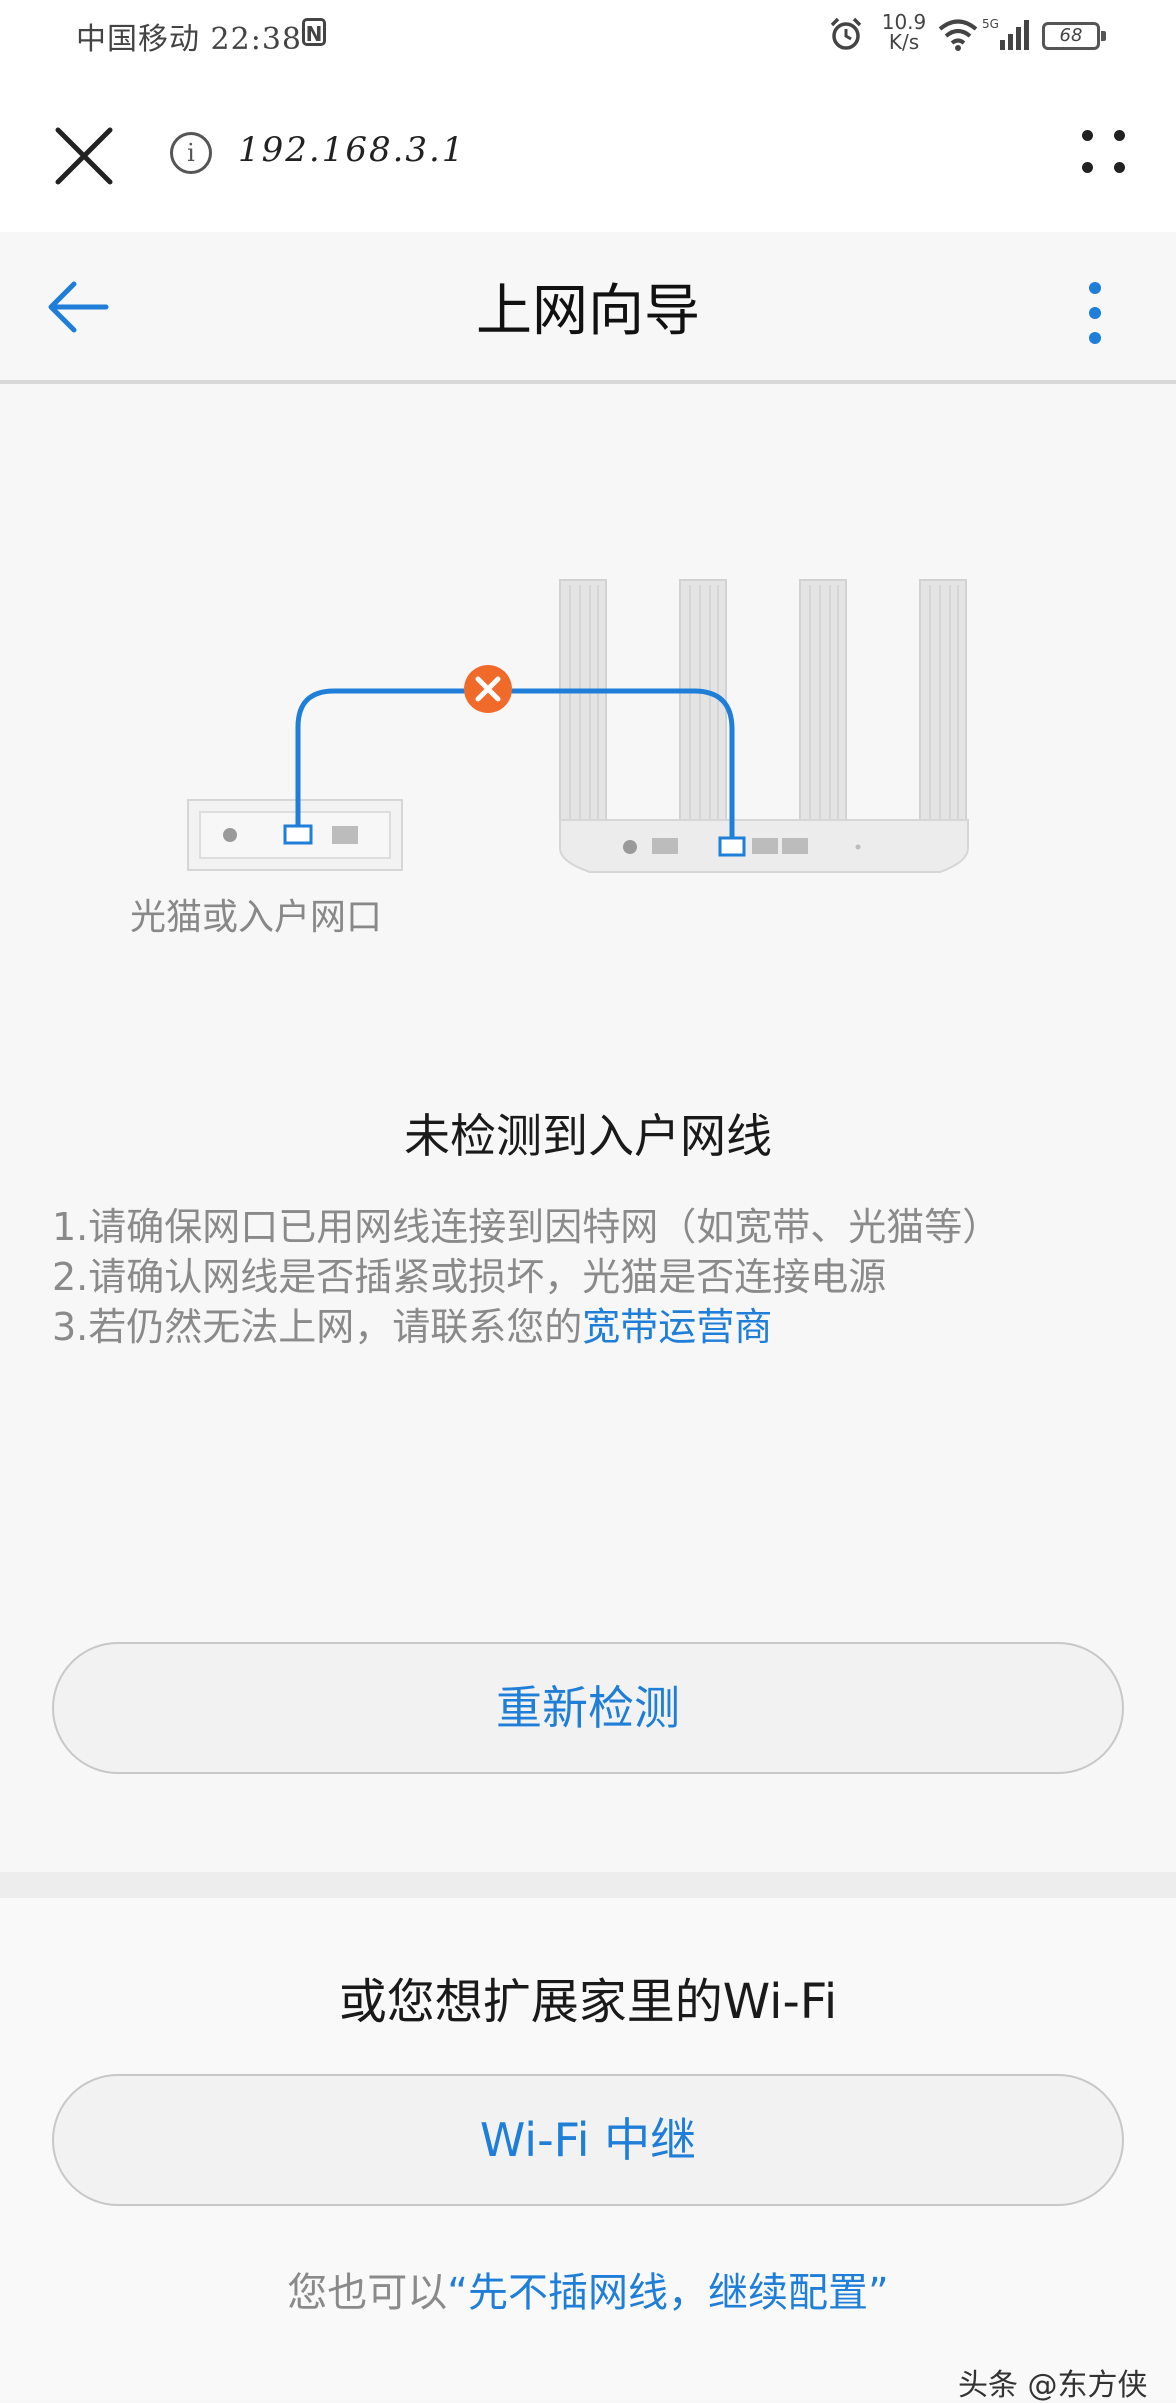 This screenshot has width=1176, height=2403. Describe the element at coordinates (904, 42) in the screenshot. I see `net-speed-unit: K/s` at that location.